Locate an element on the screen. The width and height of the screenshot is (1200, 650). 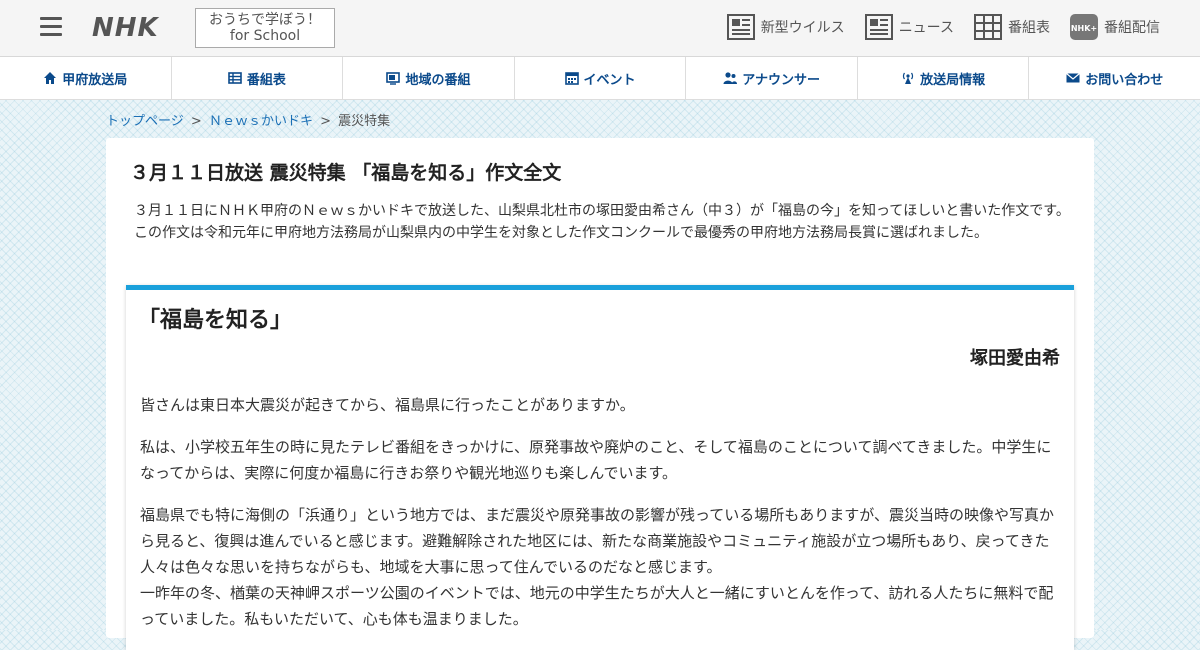
util-covid-label: 新型ウイルス is located at coordinates (802, 28).